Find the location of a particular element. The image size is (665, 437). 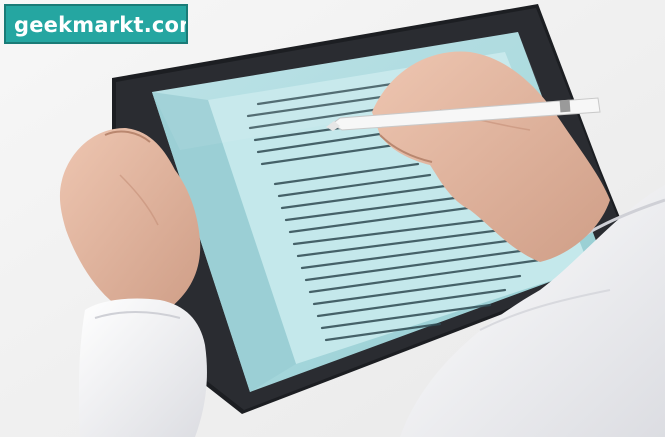

left-shirt-cuff is located at coordinates (142, 367).